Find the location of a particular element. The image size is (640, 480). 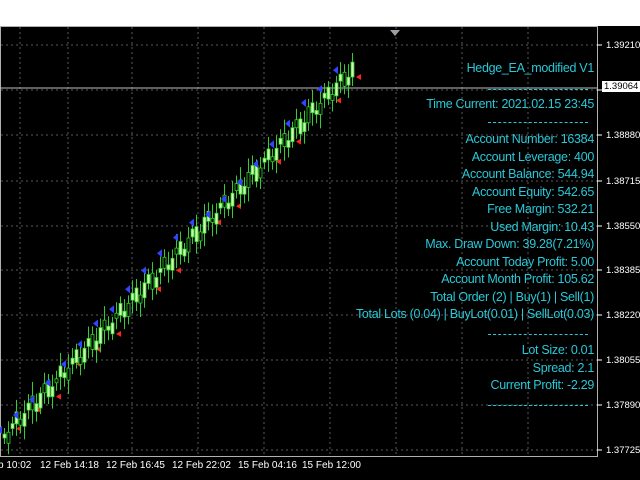

total-order: Total Order (2) | Buy(1) | Sell(1) is located at coordinates (512, 296).